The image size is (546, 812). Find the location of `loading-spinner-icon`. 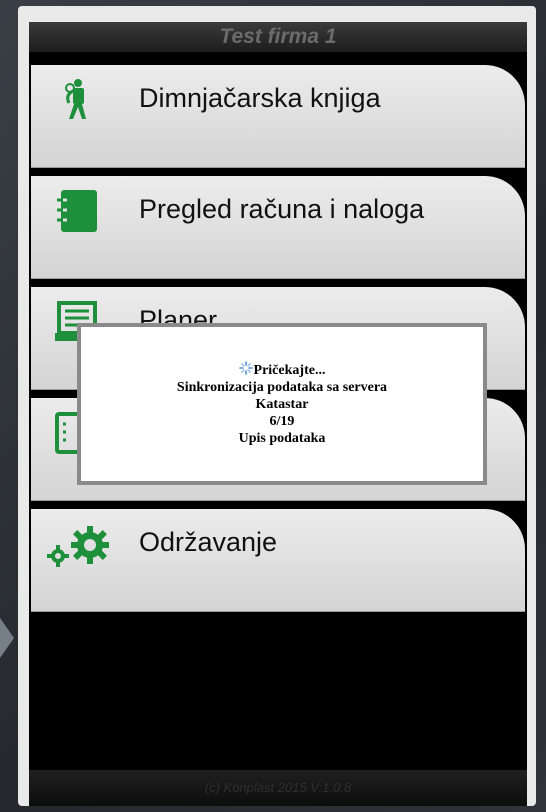

loading-spinner-icon is located at coordinates (245, 368).